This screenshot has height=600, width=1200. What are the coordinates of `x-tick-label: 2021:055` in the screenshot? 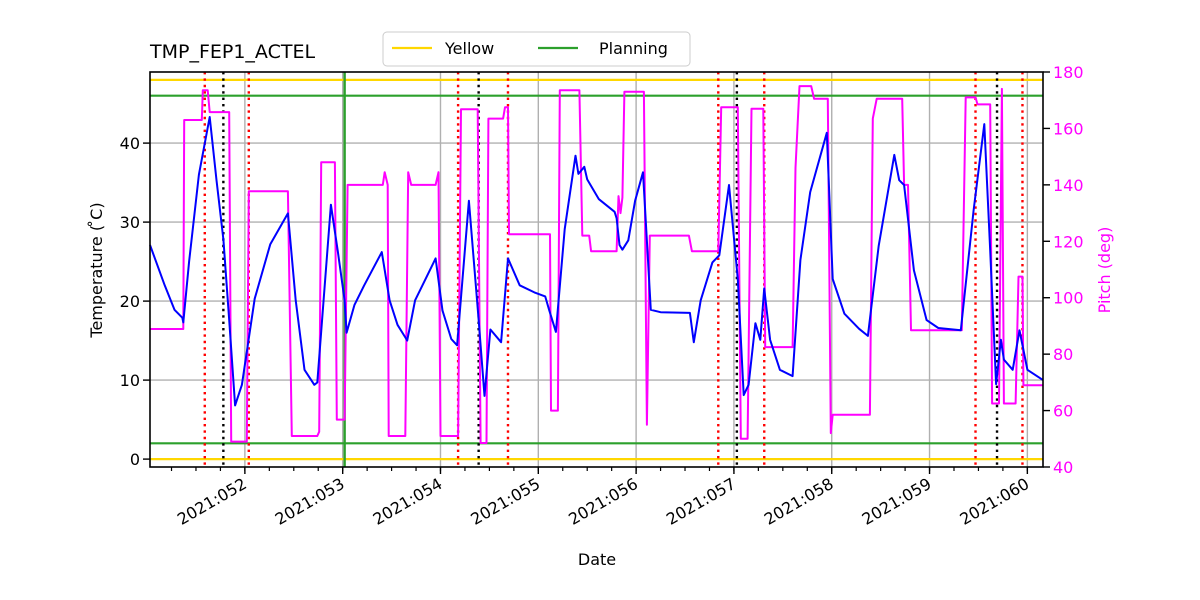 It's located at (505, 501).